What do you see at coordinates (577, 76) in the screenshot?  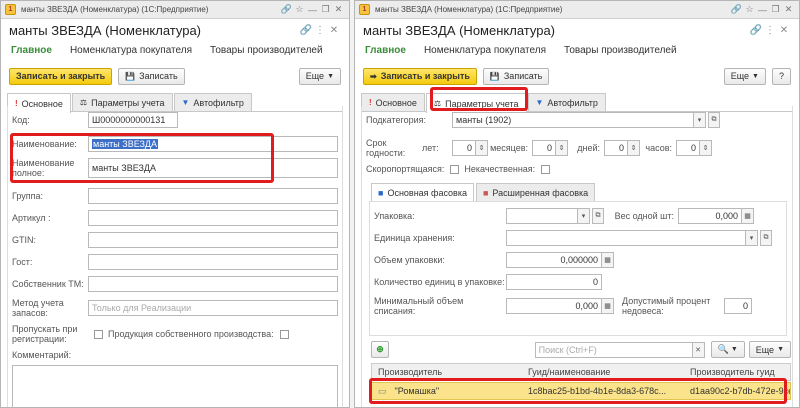 I see `toolbar: ➡ Записать и закрыть 💾 Записать Еще ▼ ?` at bounding box center [577, 76].